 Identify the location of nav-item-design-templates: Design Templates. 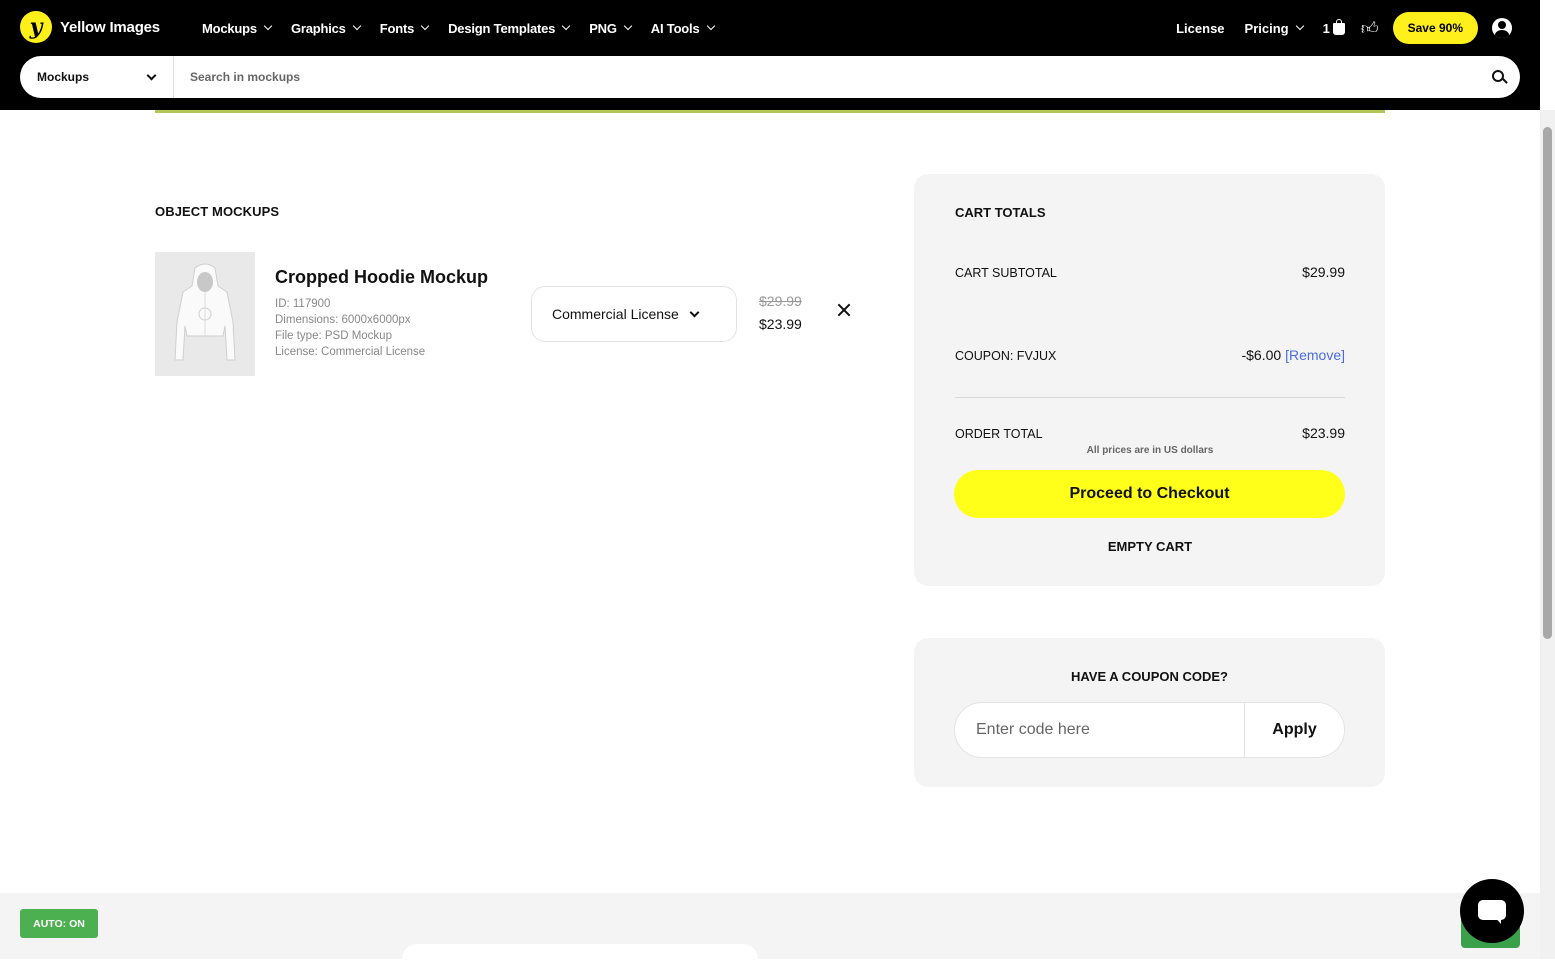
(509, 28).